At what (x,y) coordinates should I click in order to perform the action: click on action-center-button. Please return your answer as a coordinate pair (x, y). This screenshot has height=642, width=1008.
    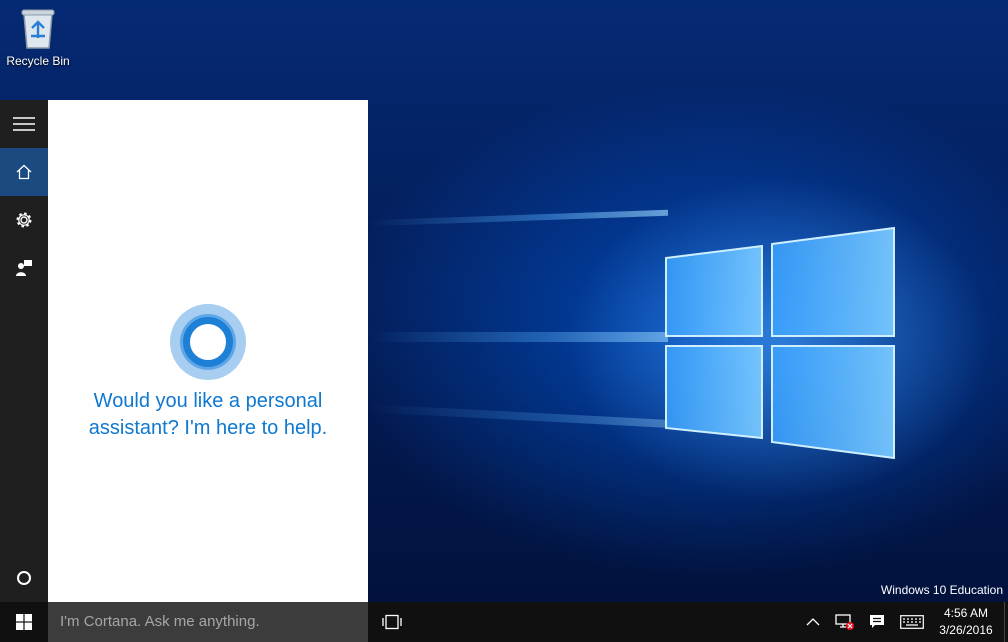
    Looking at the image, I should click on (877, 622).